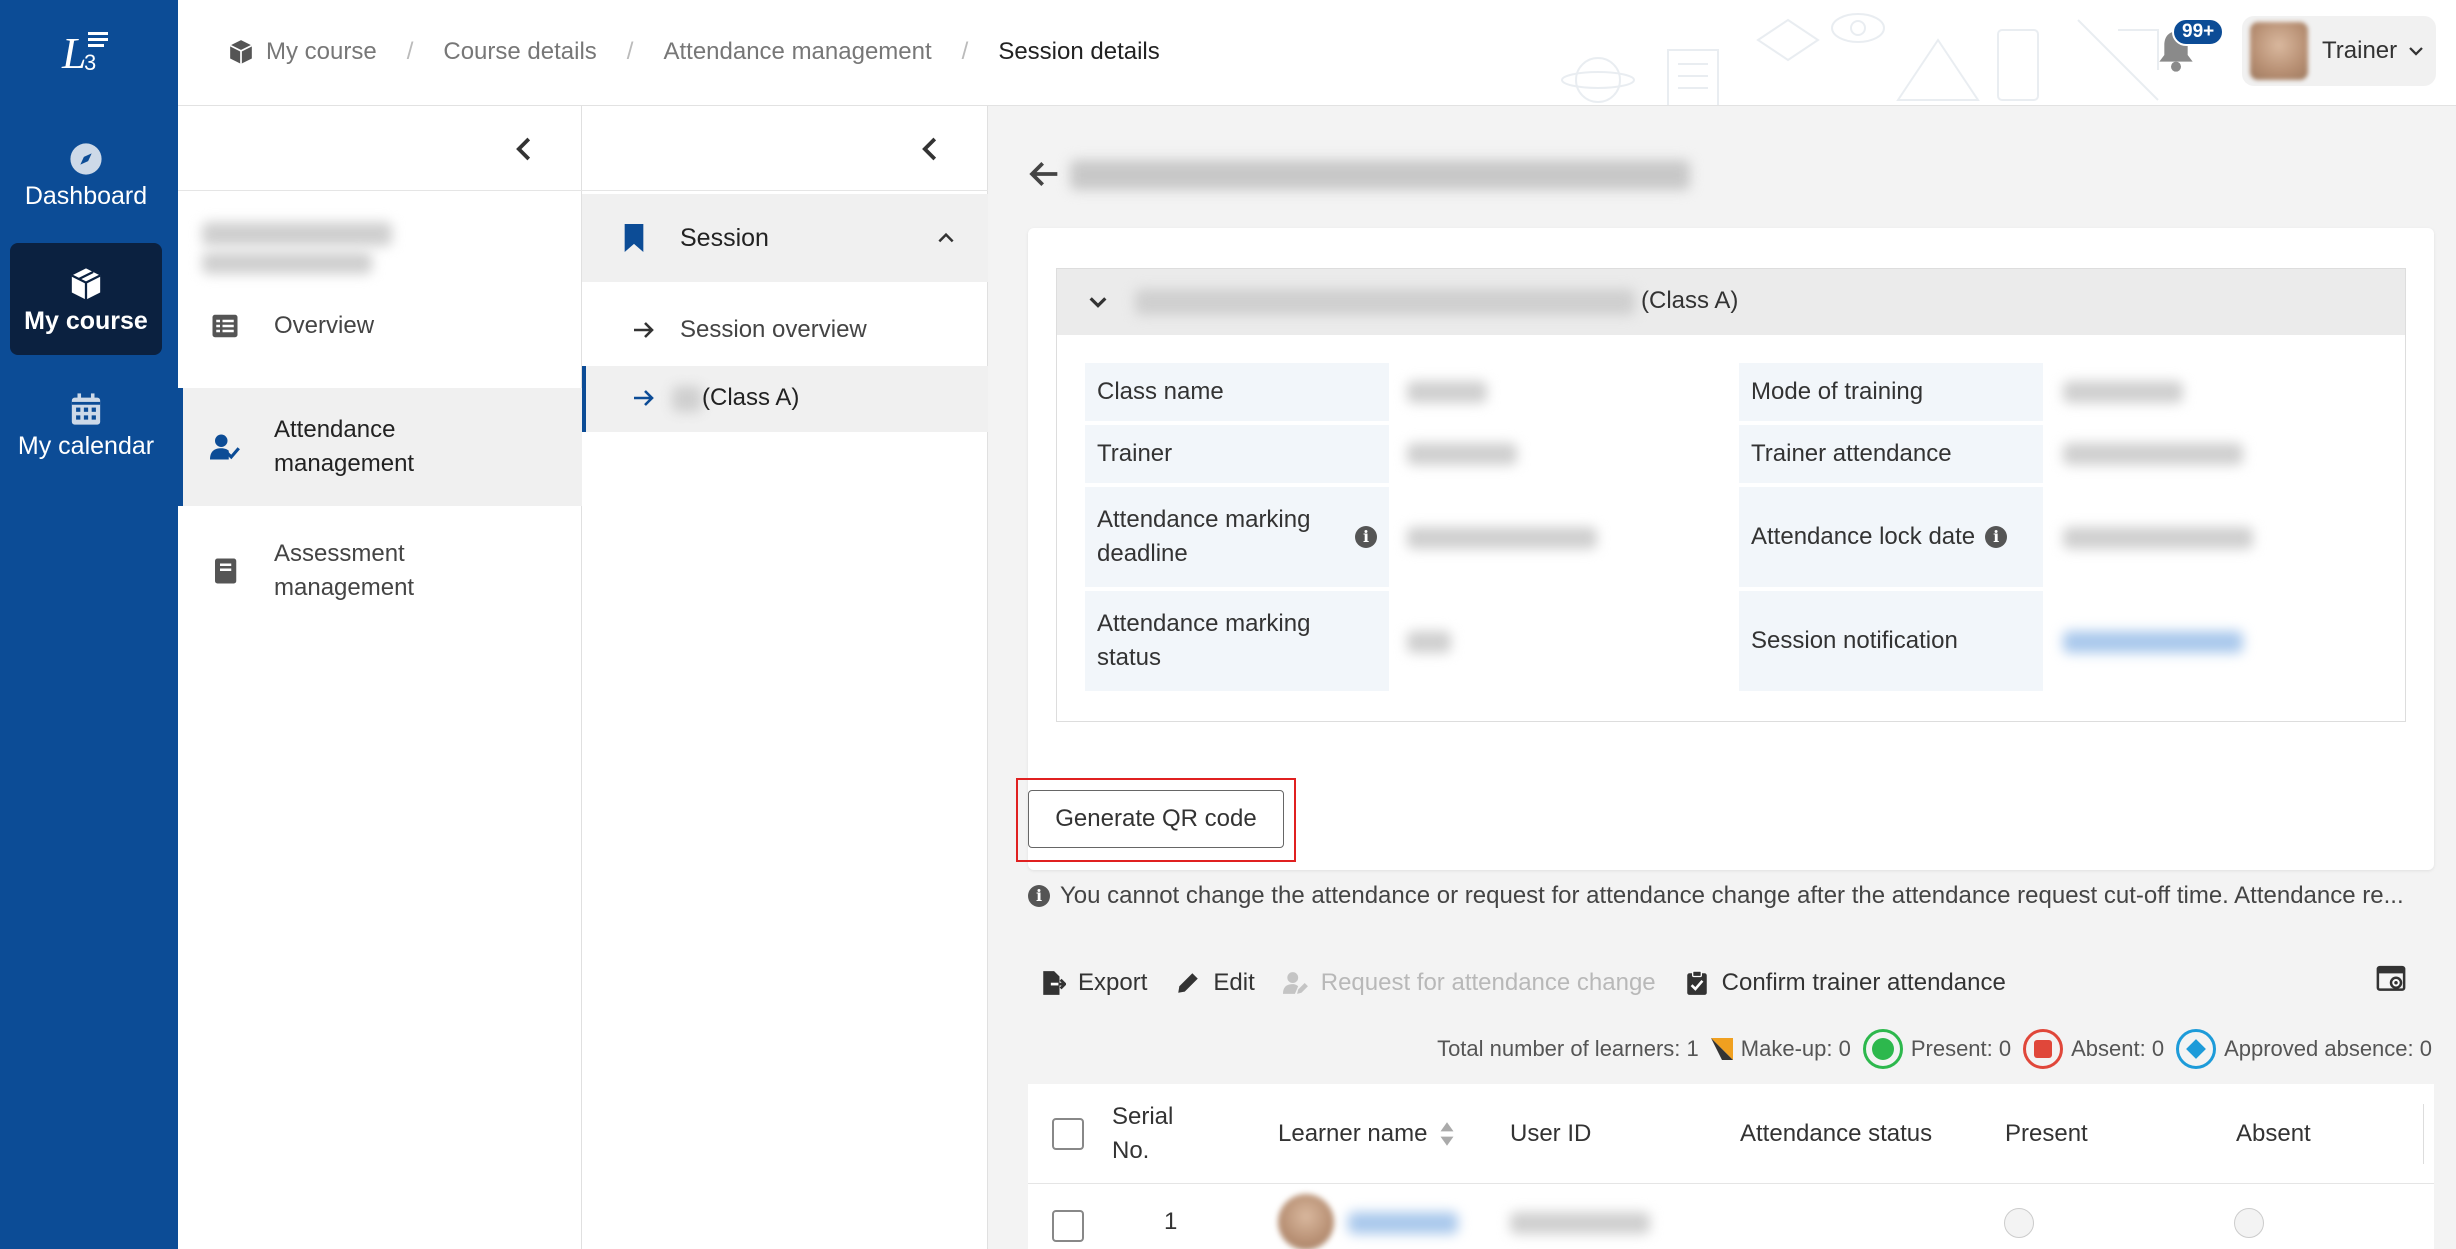 The height and width of the screenshot is (1249, 2456). I want to click on nav-item-overview: Overview, so click(380, 326).